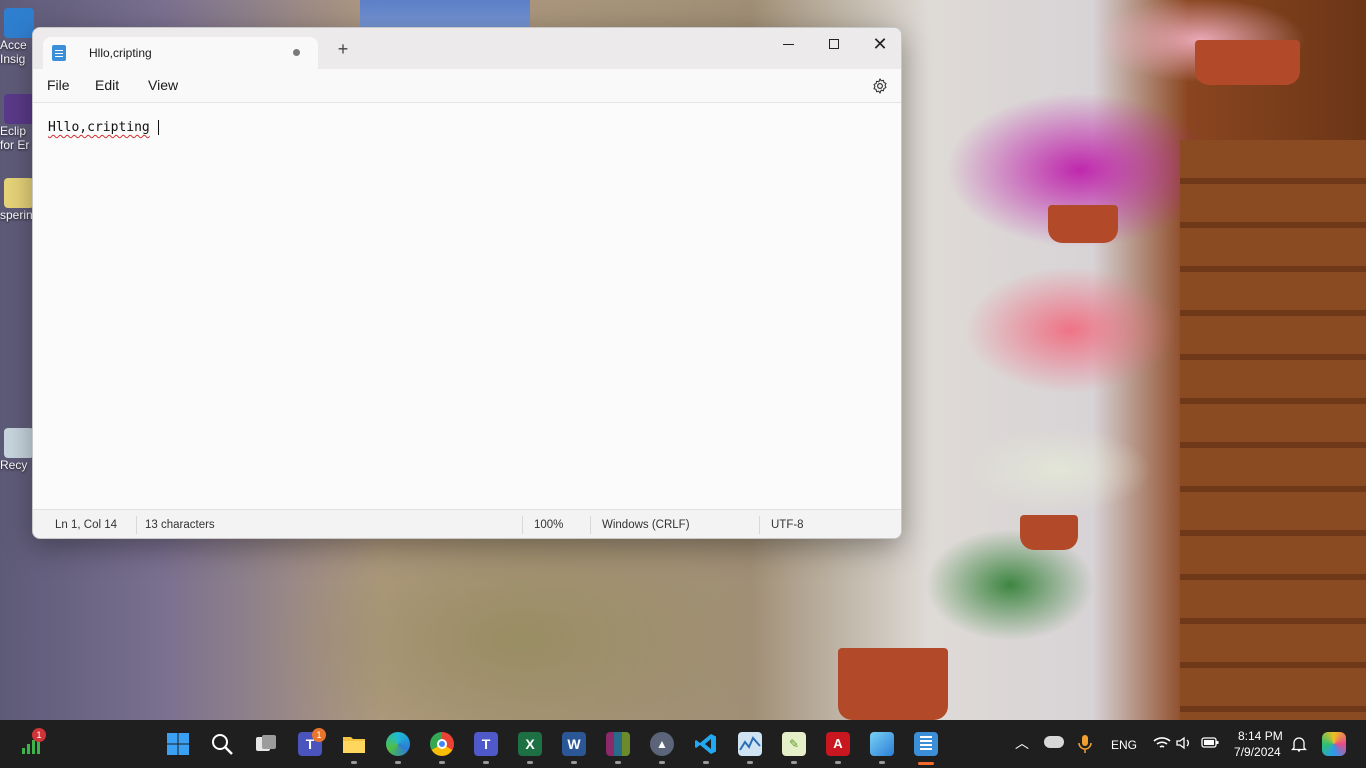  I want to click on tab-title: Hllo,cripting, so click(120, 53).